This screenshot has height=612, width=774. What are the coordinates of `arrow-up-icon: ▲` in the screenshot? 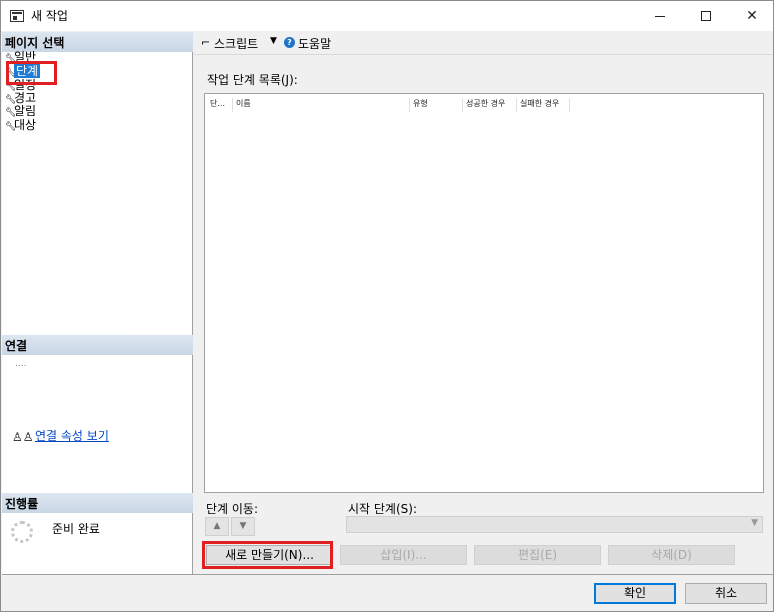 It's located at (217, 526).